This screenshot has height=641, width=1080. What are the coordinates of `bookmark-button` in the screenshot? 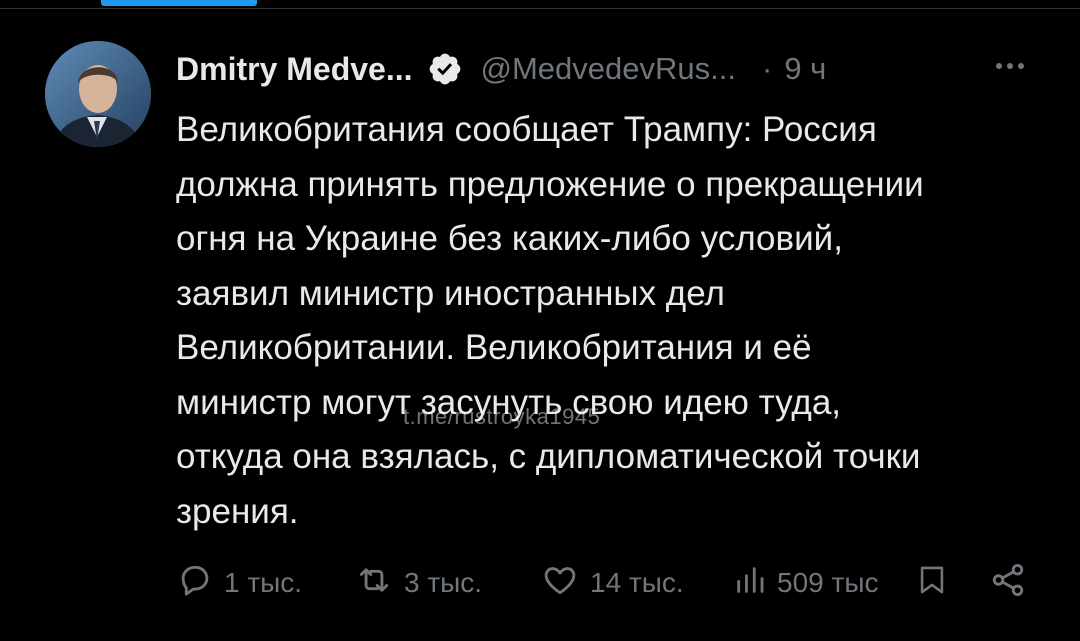 It's located at (932, 583).